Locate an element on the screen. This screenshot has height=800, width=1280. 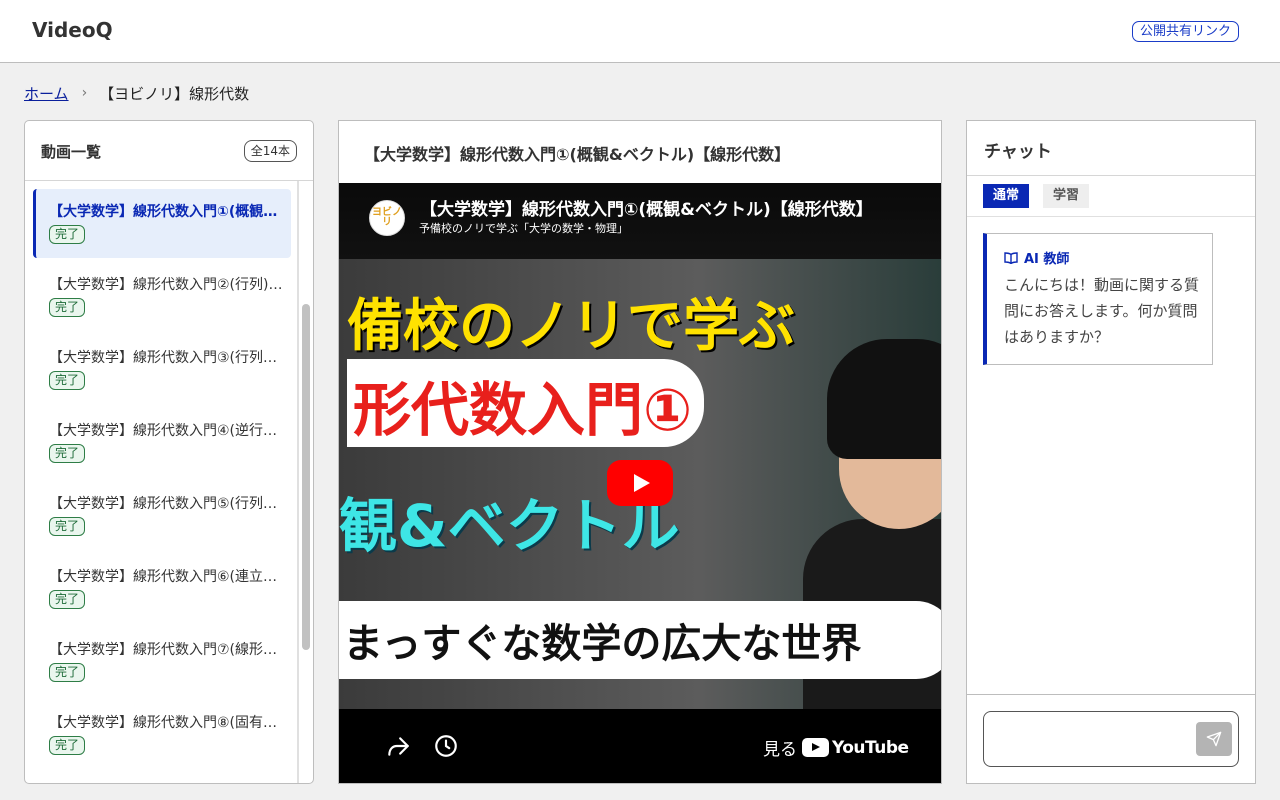
chat-input is located at coordinates (1089, 739).